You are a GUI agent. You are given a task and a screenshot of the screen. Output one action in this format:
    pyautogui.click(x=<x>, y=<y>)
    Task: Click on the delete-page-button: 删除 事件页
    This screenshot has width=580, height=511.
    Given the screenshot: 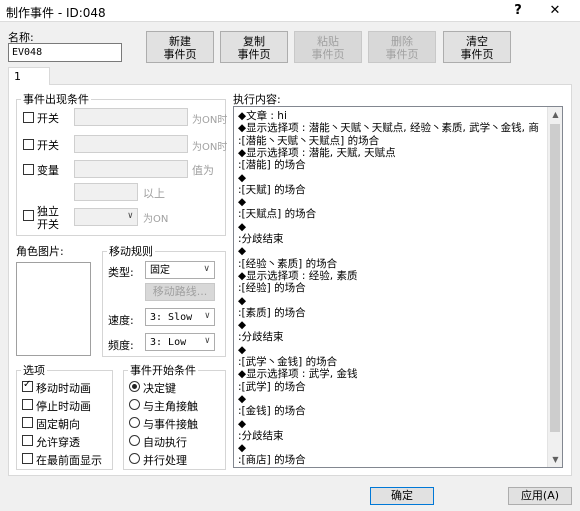 What is the action you would take?
    pyautogui.click(x=402, y=47)
    